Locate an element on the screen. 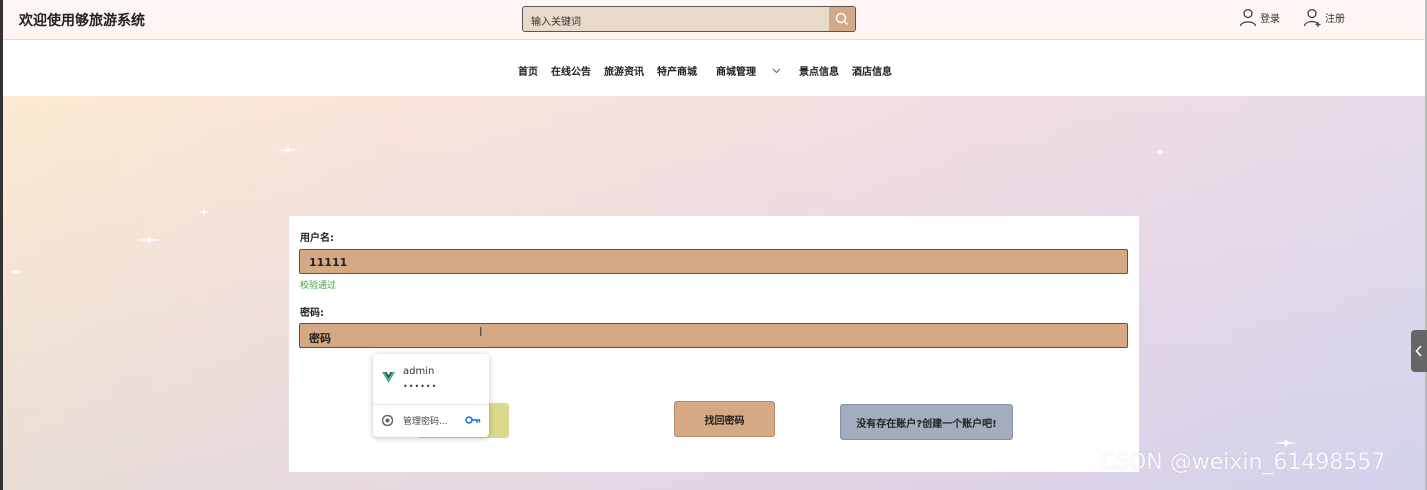 This screenshot has width=1427, height=490. chevron-left-icon is located at coordinates (1418, 351).